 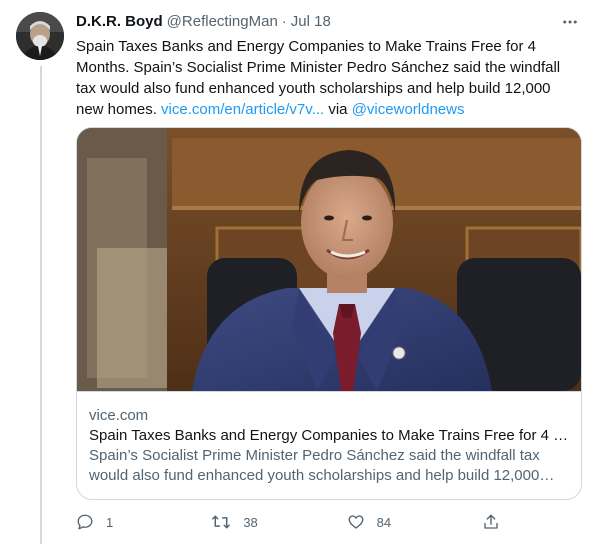 What do you see at coordinates (119, 22) in the screenshot?
I see `author-name: D.K.R. Boyd` at bounding box center [119, 22].